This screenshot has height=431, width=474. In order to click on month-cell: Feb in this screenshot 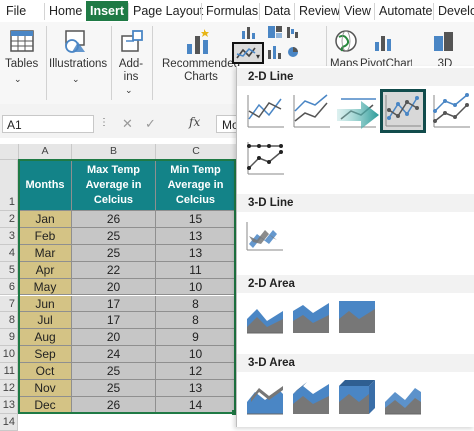, I will do `click(45, 236)`.